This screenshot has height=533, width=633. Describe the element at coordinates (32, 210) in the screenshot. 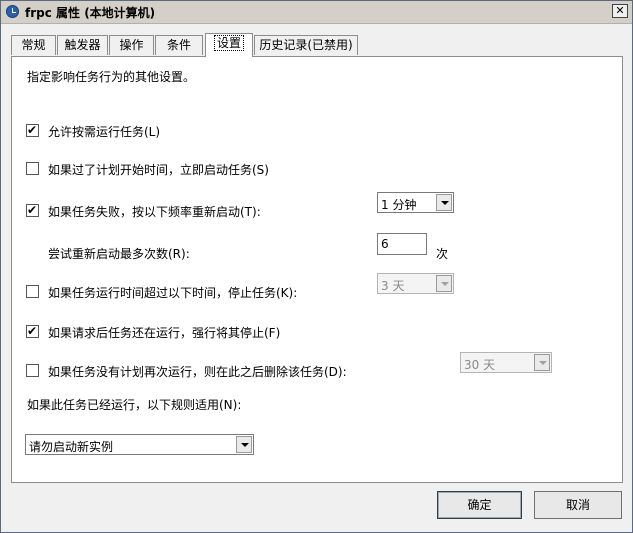

I see `restart-on-fail-checkbox` at that location.